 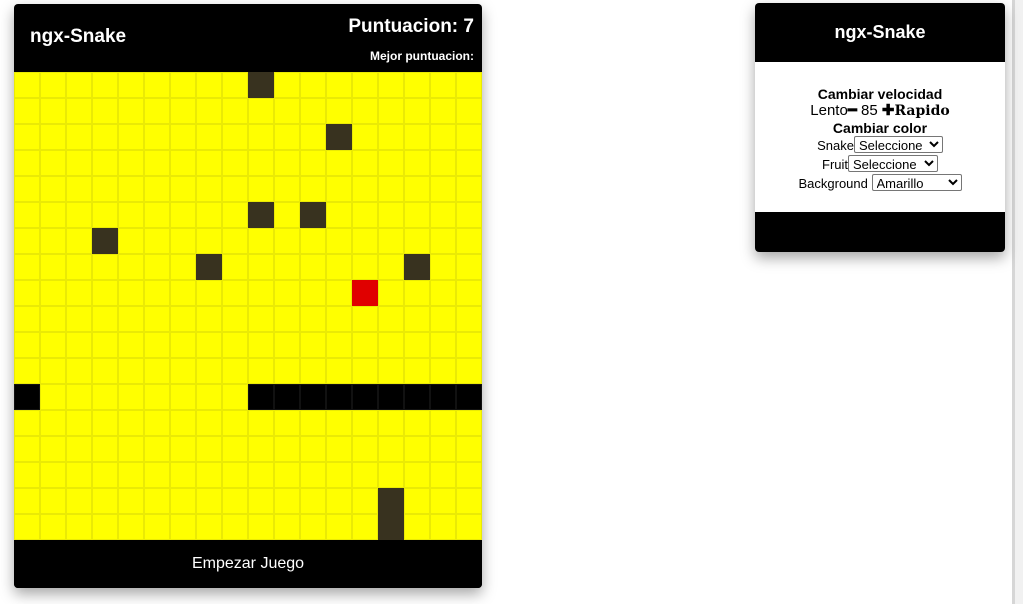 What do you see at coordinates (468, 26) in the screenshot?
I see `score-value: 7` at bounding box center [468, 26].